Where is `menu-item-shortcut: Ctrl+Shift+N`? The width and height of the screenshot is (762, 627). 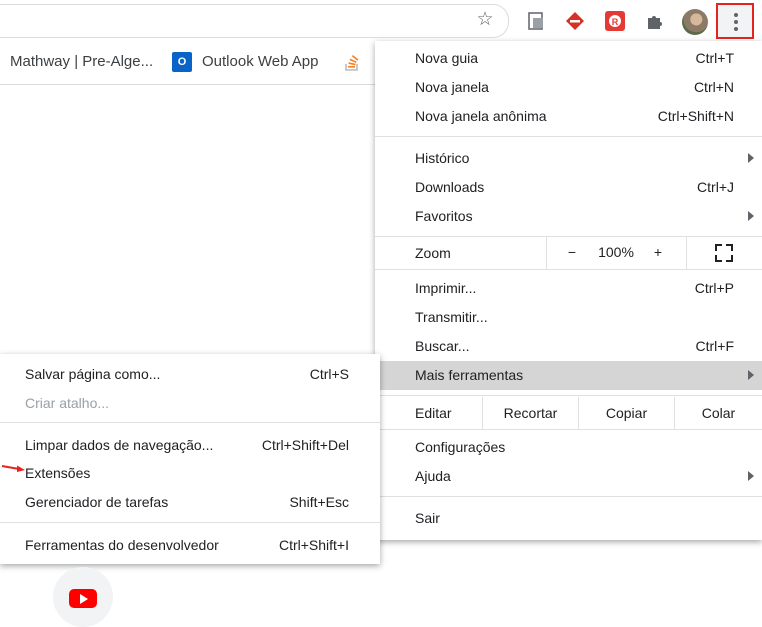
menu-item-shortcut: Ctrl+Shift+N is located at coordinates (695, 116).